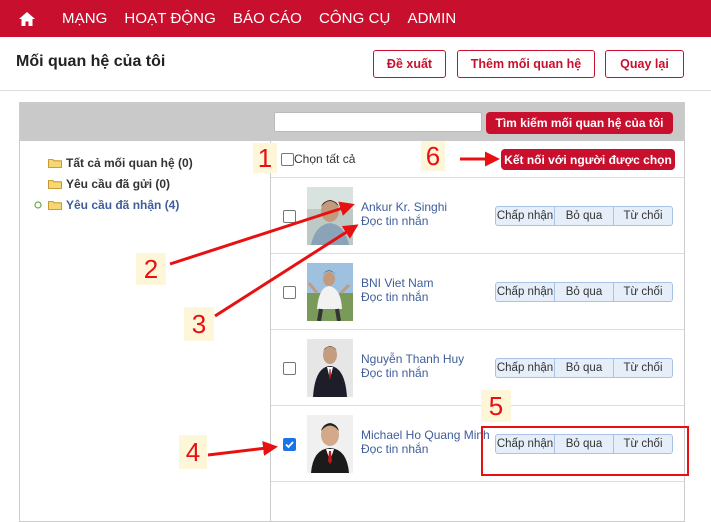  I want to click on tree-item-received: Yêu cầu đã nhận (4), so click(106, 205).